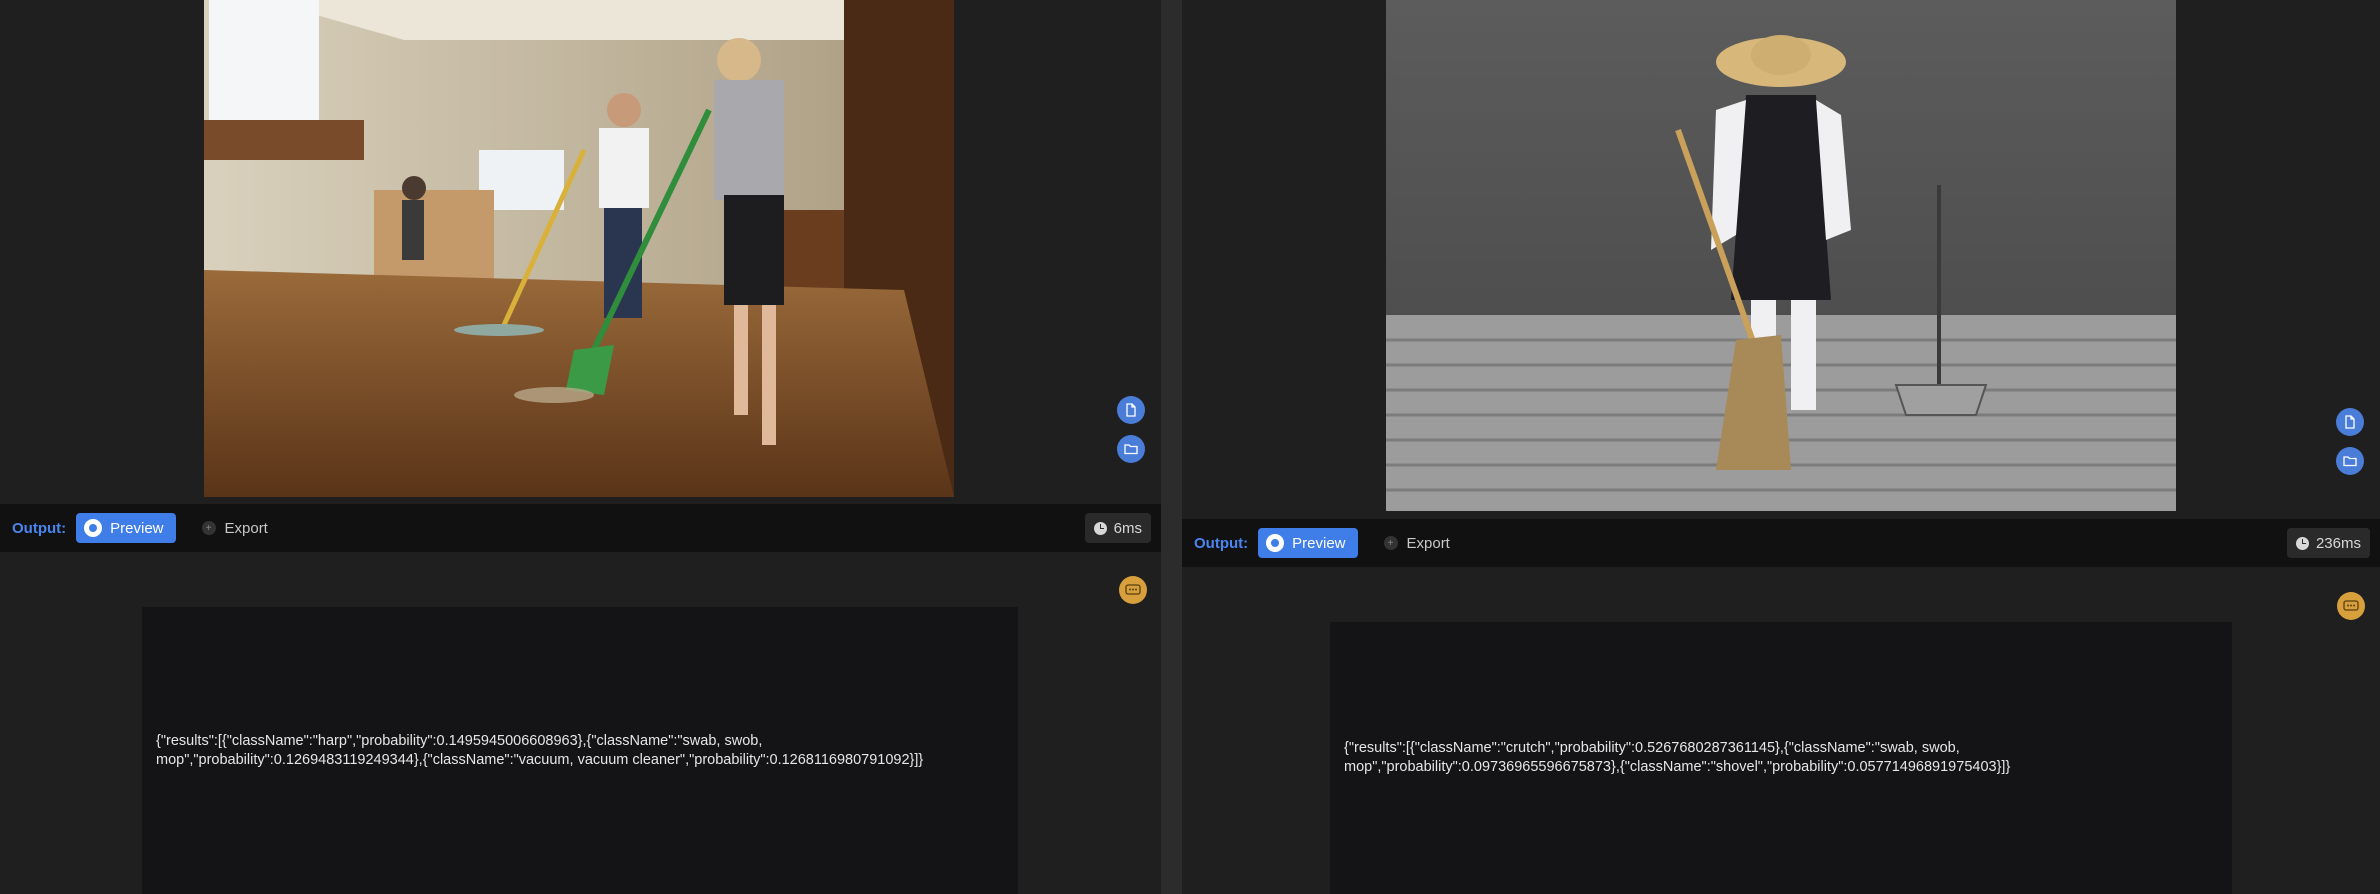 The image size is (2380, 894). Describe the element at coordinates (2338, 543) in the screenshot. I see `timing-value: 236ms` at that location.